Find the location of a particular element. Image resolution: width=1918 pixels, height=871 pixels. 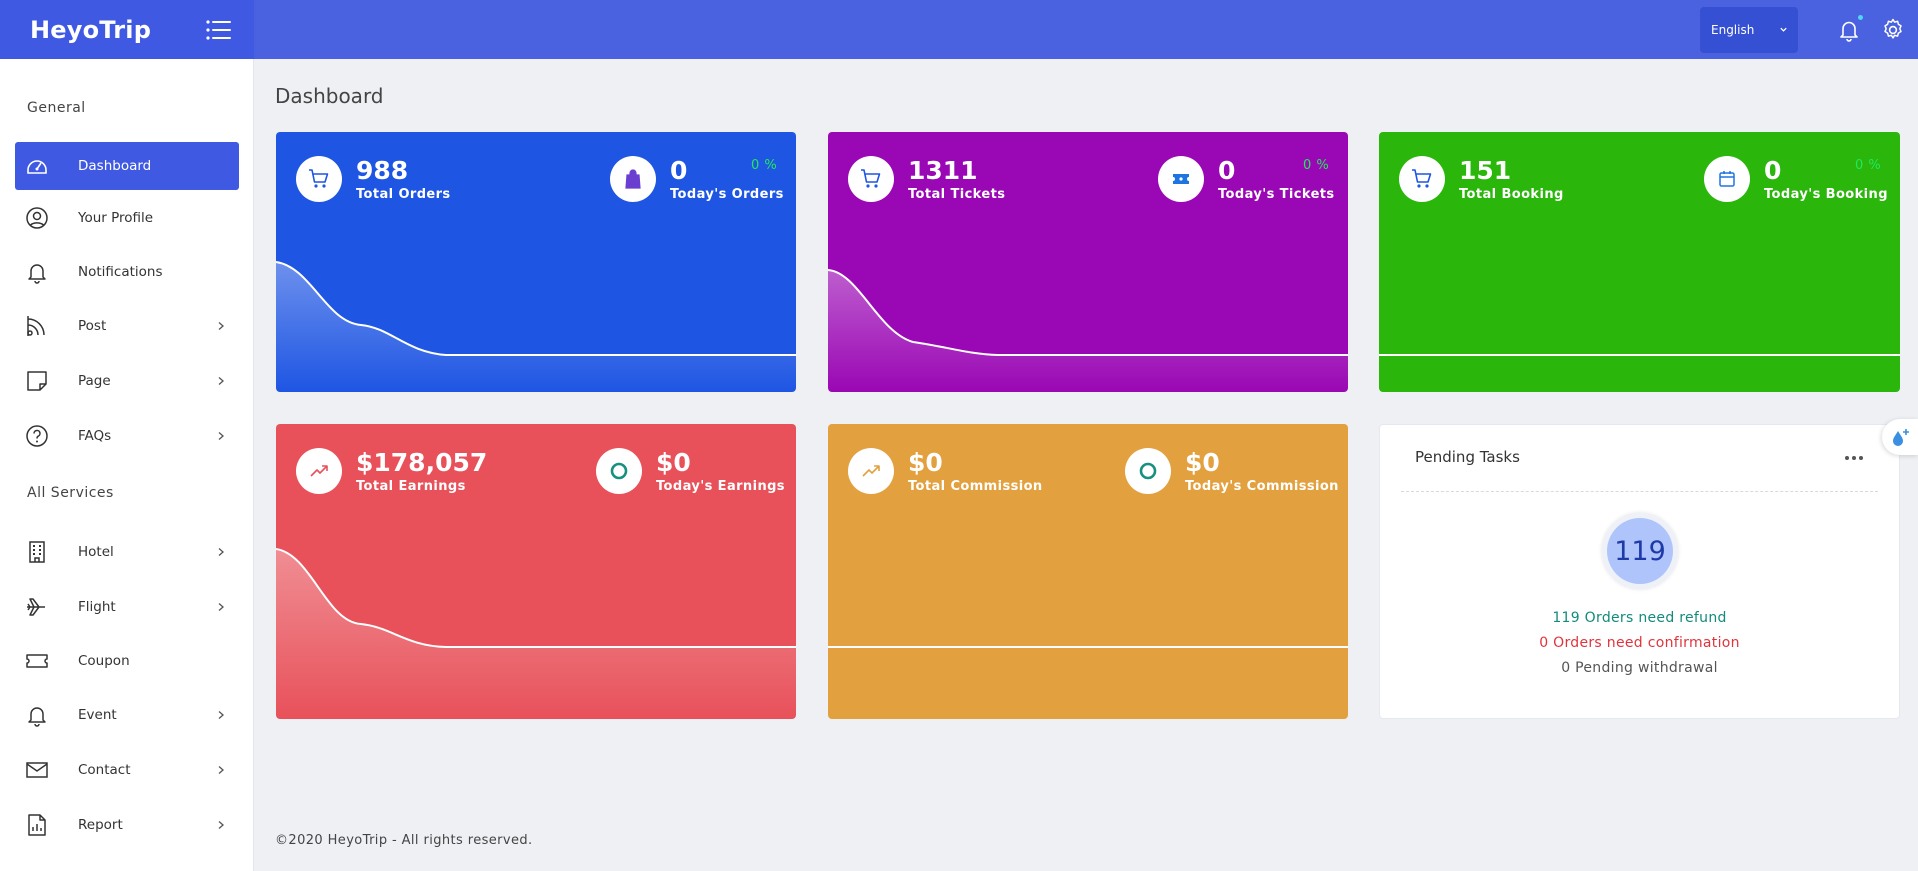

total-orders-label: Total Orders is located at coordinates (403, 194).